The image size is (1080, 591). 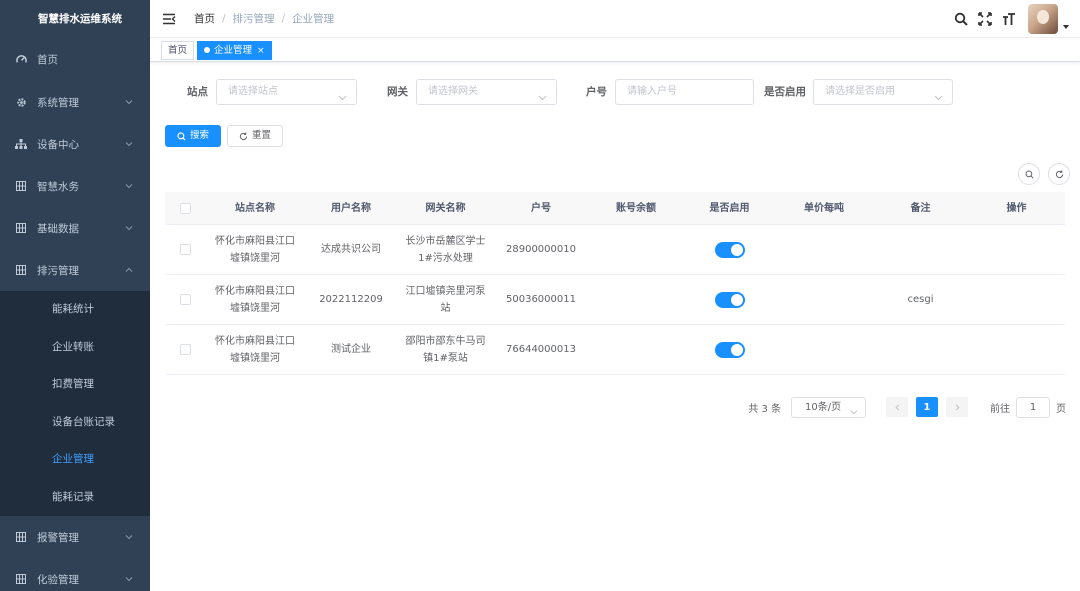 I want to click on sidebar-item-smart-water: 智慧水务, so click(x=75, y=186).